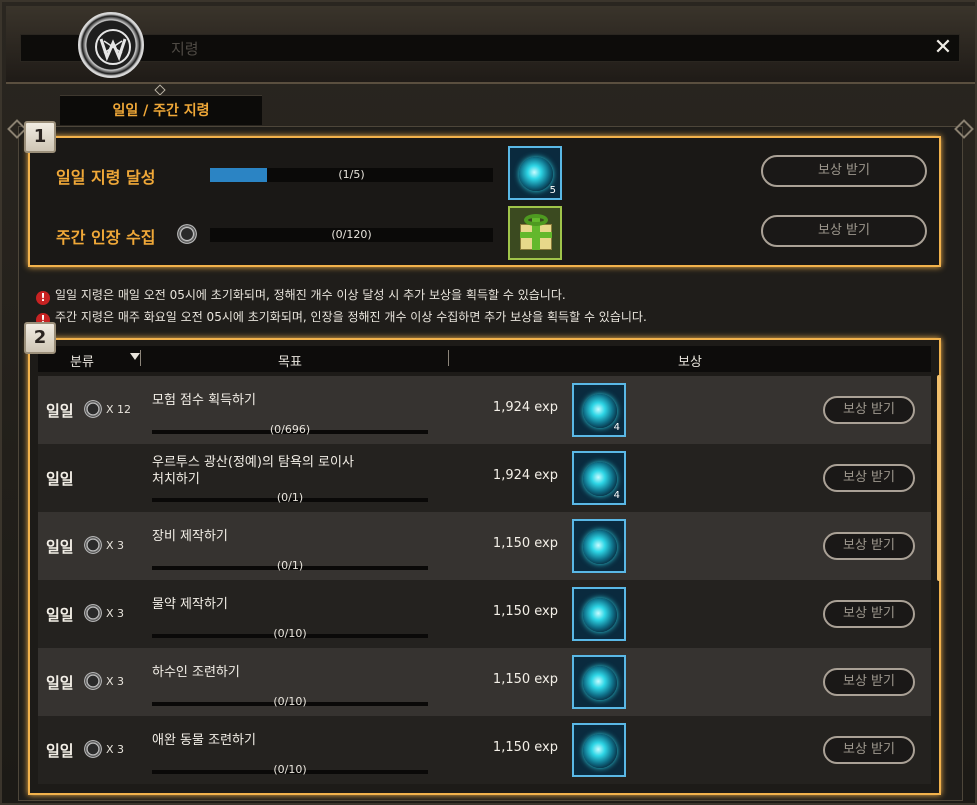 The height and width of the screenshot is (805, 977). I want to click on row-progress-text: (0/696), so click(290, 429).